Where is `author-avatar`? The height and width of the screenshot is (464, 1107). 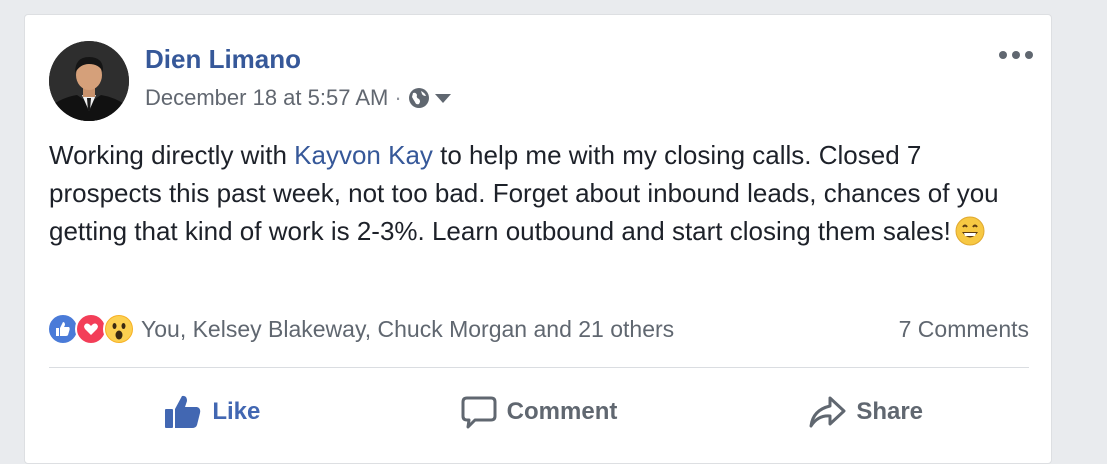
author-avatar is located at coordinates (89, 81).